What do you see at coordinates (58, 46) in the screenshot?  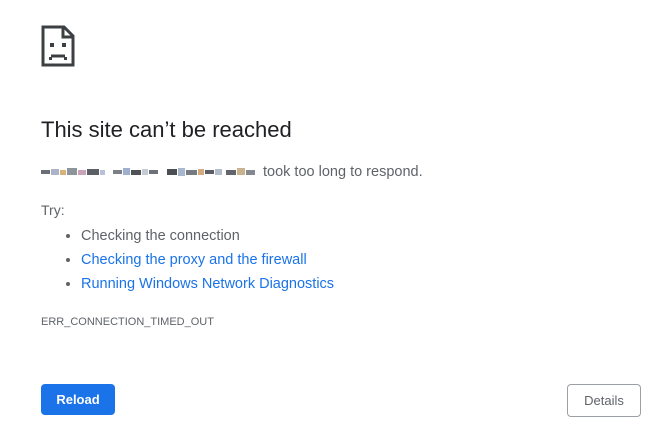 I see `sad-page-icon` at bounding box center [58, 46].